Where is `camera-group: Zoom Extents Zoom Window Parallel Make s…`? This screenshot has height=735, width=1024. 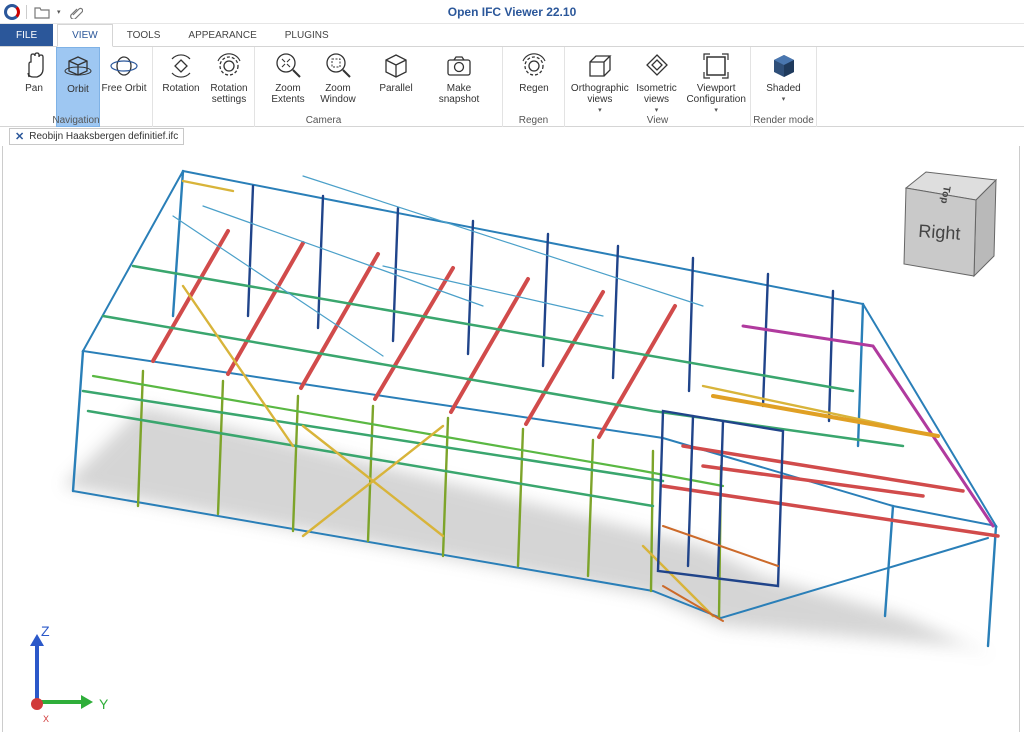
camera-group: Zoom Extents Zoom Window Parallel Make s… is located at coordinates (379, 87).